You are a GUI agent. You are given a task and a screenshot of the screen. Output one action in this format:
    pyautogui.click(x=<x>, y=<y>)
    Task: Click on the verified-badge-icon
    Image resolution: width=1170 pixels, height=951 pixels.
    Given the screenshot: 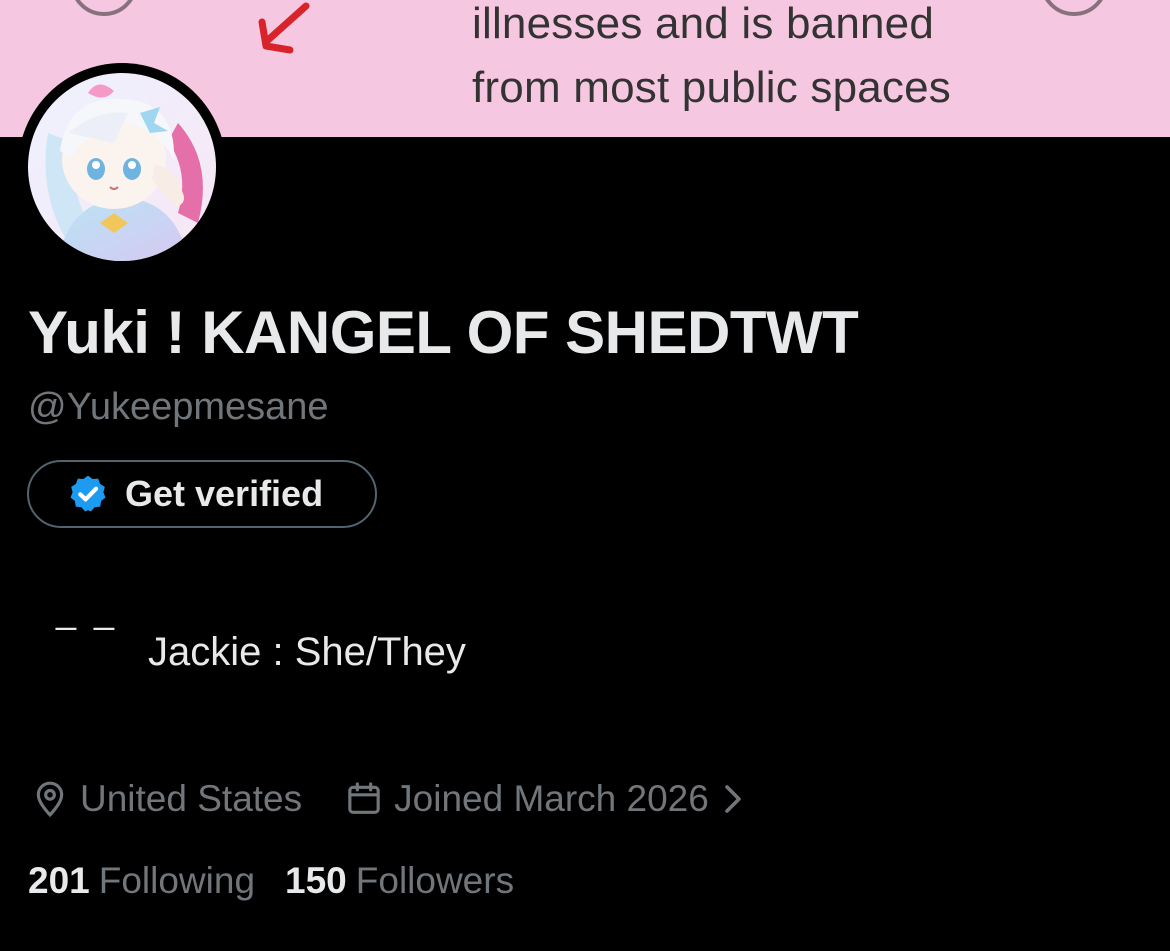 What is the action you would take?
    pyautogui.click(x=88, y=494)
    